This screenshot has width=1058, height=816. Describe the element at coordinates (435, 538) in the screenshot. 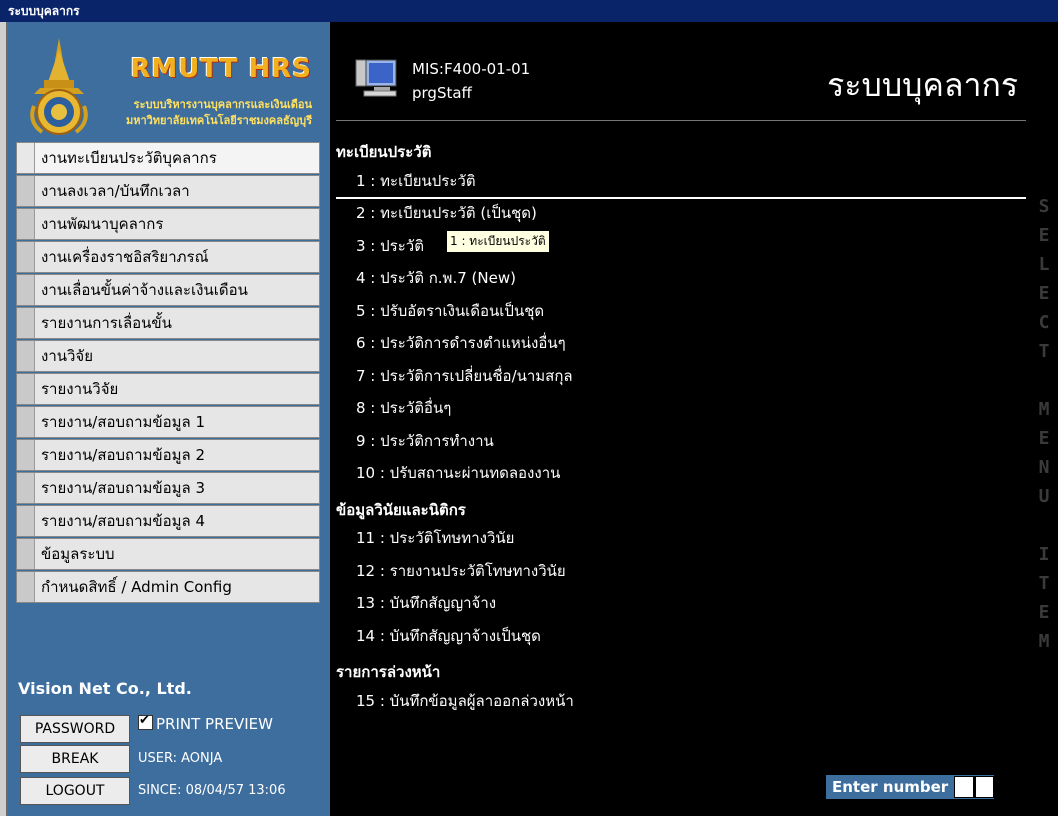

I see `menu-option: 11 : ประวัติโทษทางวินัย` at that location.